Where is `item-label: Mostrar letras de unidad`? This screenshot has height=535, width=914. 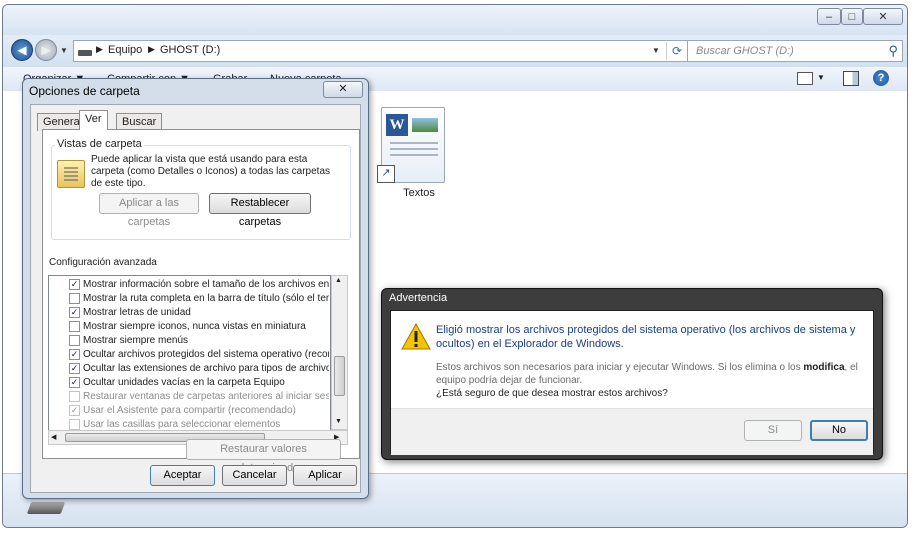
item-label: Mostrar letras de unidad is located at coordinates (137, 312).